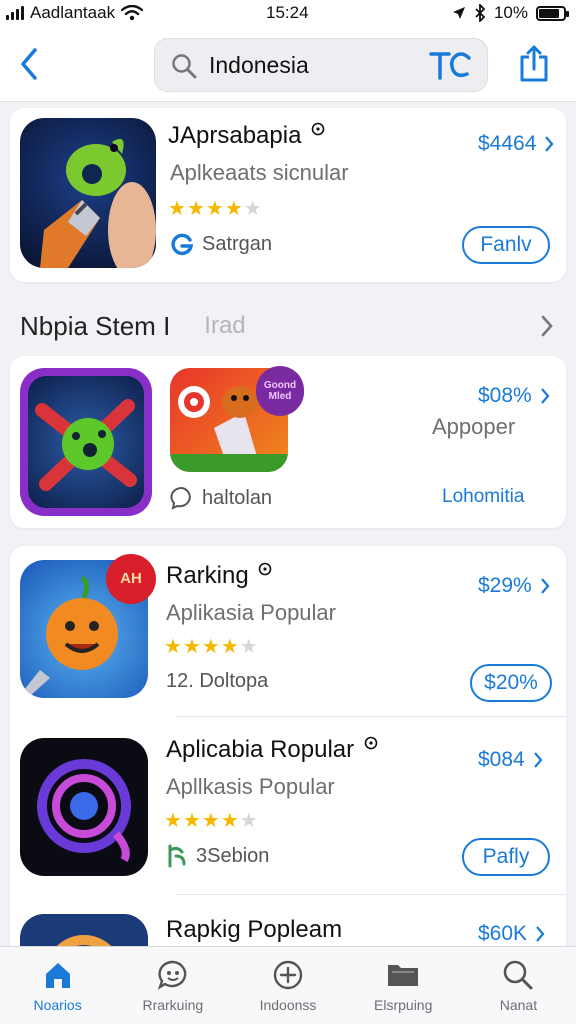  I want to click on see-all-button, so click(547, 328).